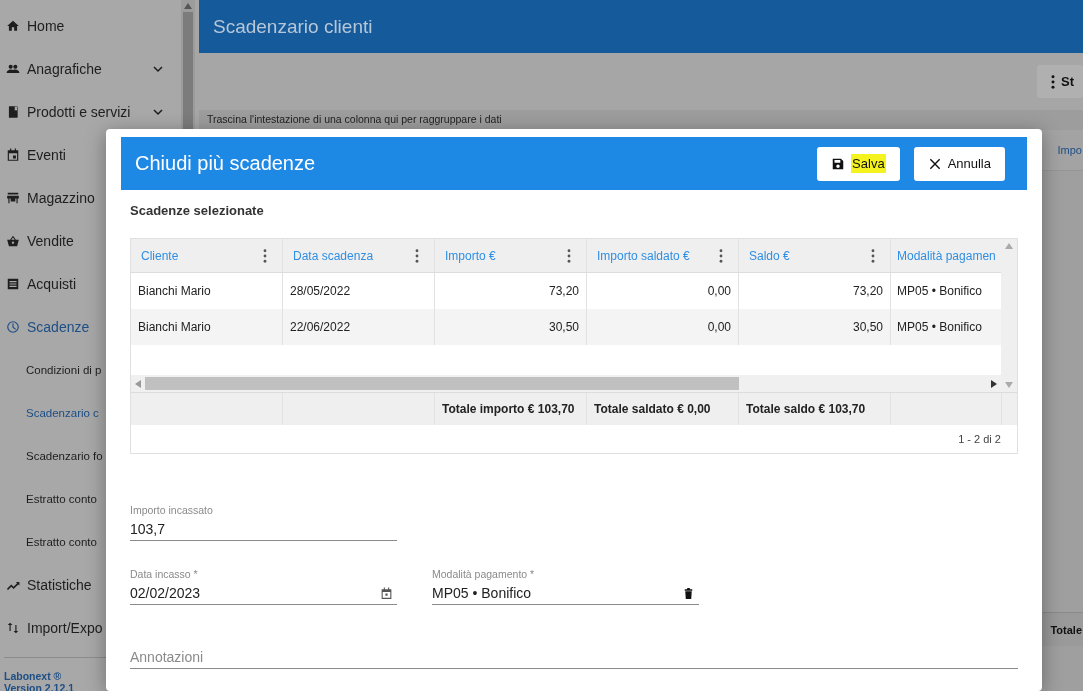  I want to click on sidebar-item: Anagrafiche, so click(90, 68).